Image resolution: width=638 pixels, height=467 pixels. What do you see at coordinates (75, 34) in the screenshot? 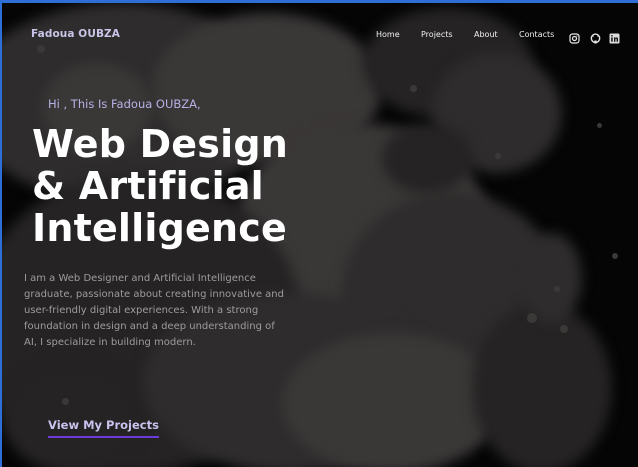
I see `site-brand: Fadoua OUBZA` at bounding box center [75, 34].